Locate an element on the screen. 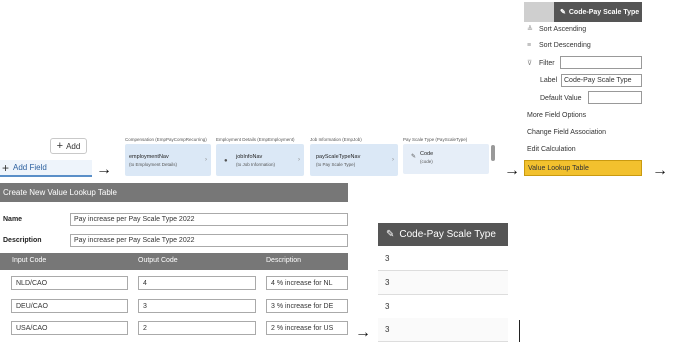  sort-descending-icon: ≡ is located at coordinates (529, 45).